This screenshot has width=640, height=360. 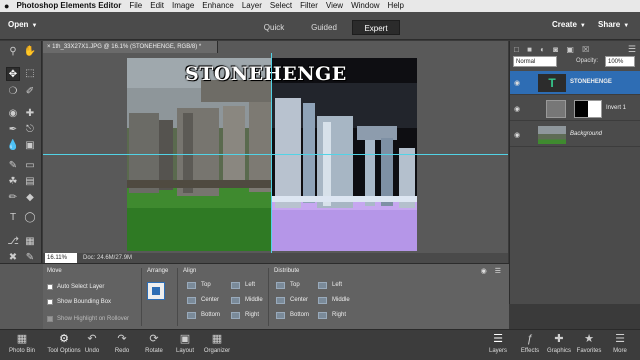 I want to click on layer-mask-thumbnail, so click(x=588, y=109).